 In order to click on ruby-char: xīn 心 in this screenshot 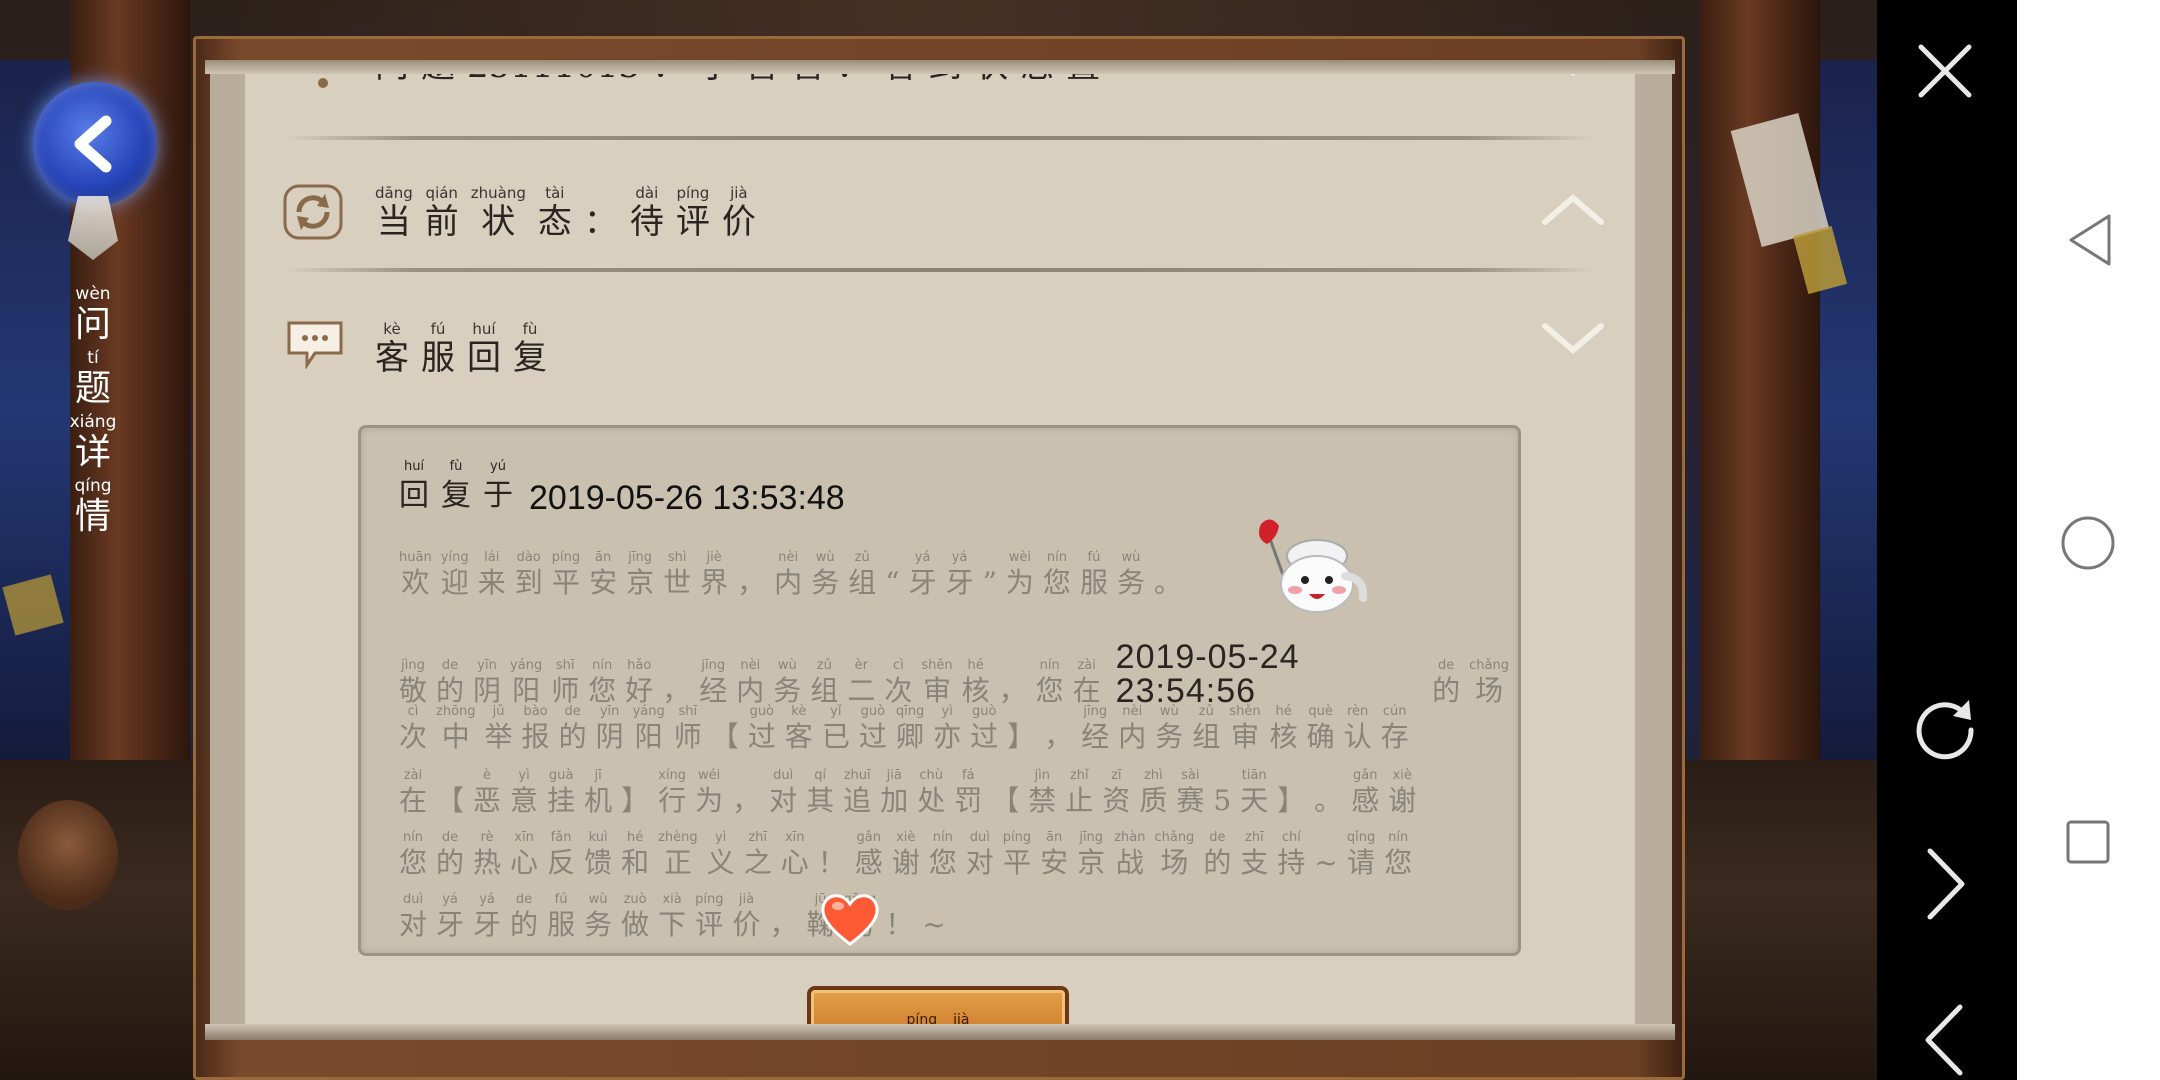, I will do `click(795, 855)`.